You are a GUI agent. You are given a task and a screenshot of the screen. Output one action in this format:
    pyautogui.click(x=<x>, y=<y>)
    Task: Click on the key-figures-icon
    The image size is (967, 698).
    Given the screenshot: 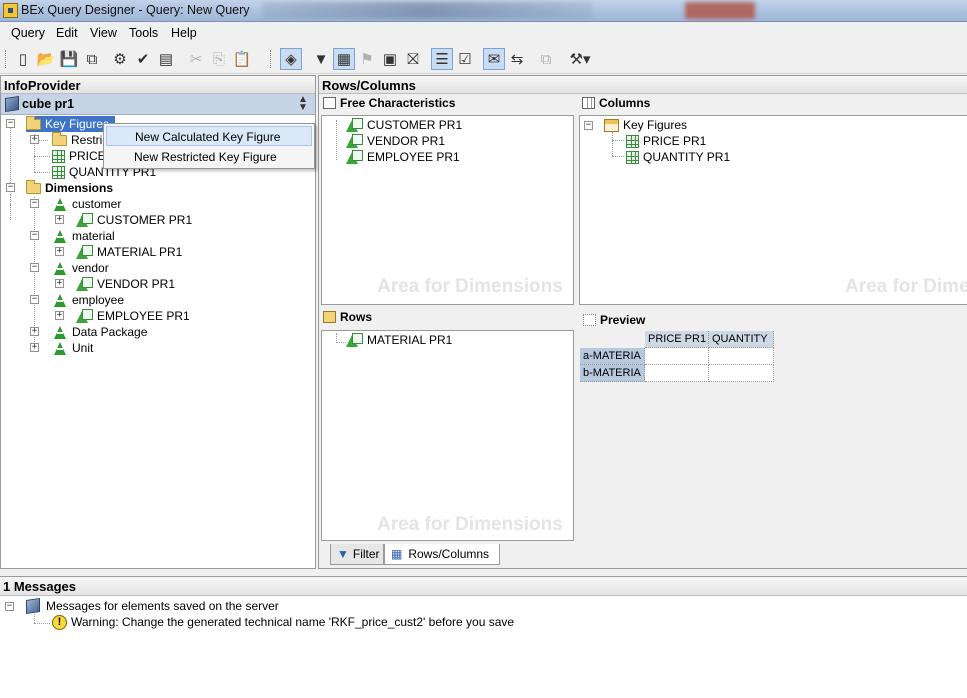 What is the action you would take?
    pyautogui.click(x=611, y=125)
    